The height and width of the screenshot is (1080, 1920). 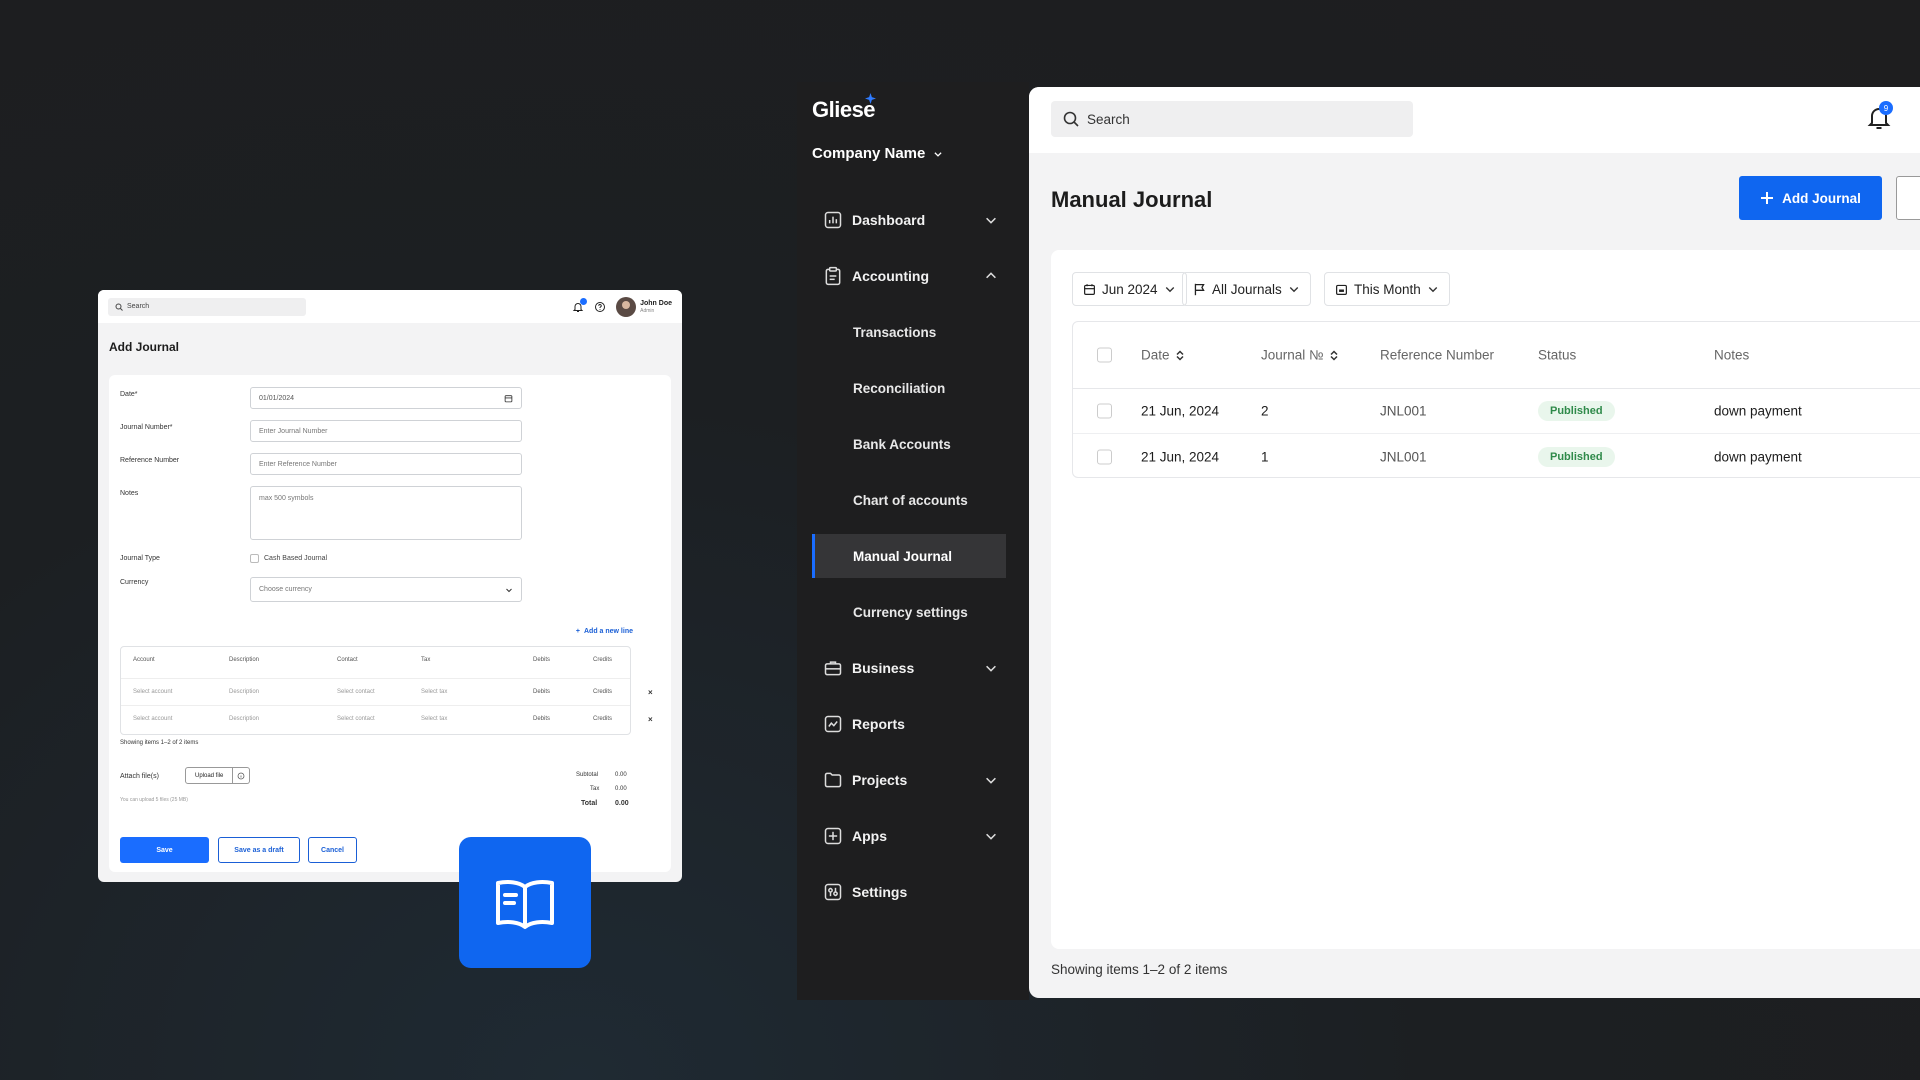 I want to click on folder-icon, so click(x=833, y=780).